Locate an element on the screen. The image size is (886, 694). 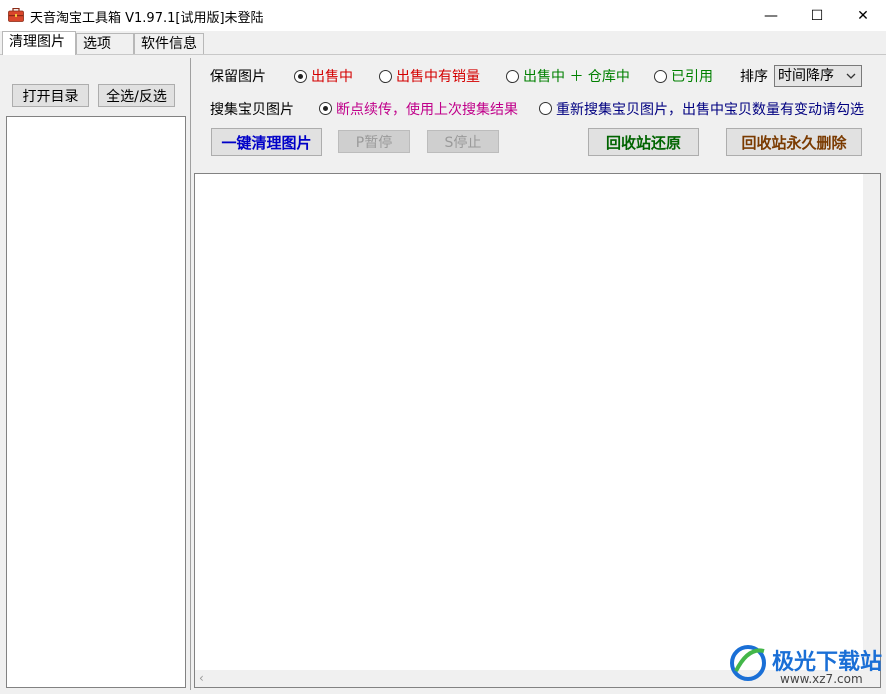
watermark-url: www.xz7.com is located at coordinates (821, 679).